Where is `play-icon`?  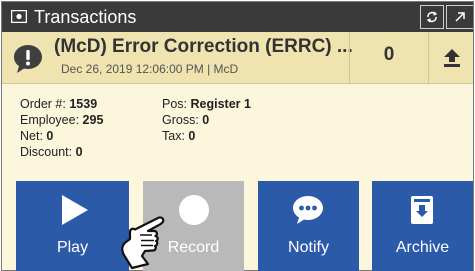
play-icon is located at coordinates (75, 210).